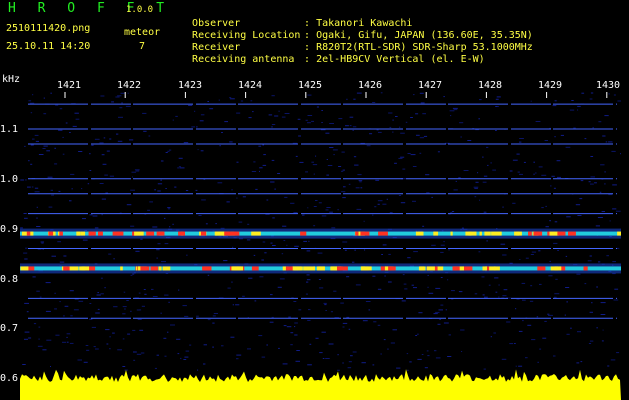 This screenshot has width=629, height=400. I want to click on x-tick-label: 1430, so click(608, 85).